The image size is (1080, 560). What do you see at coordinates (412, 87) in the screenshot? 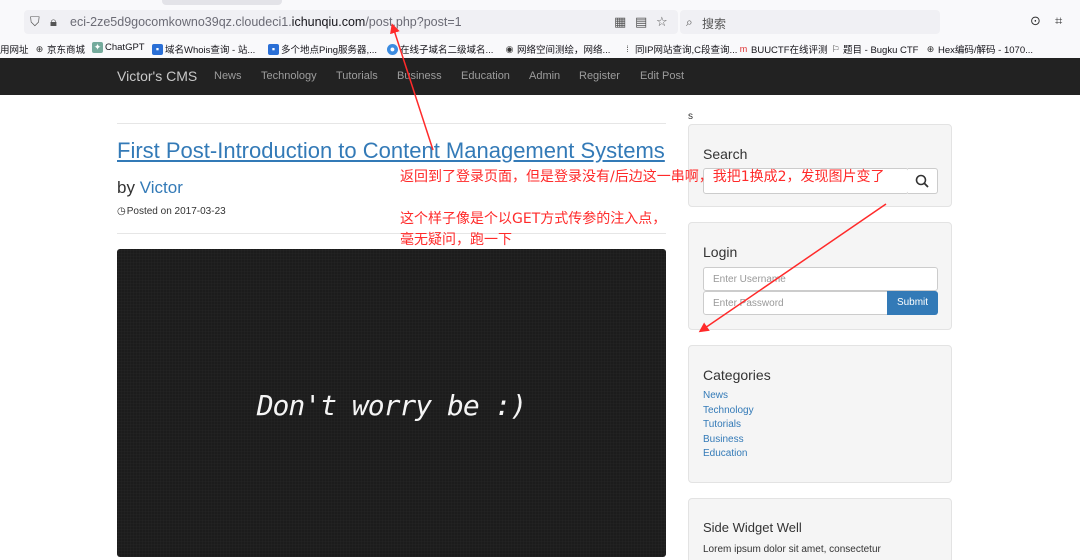
I see `arrow-to-url-param` at bounding box center [412, 87].